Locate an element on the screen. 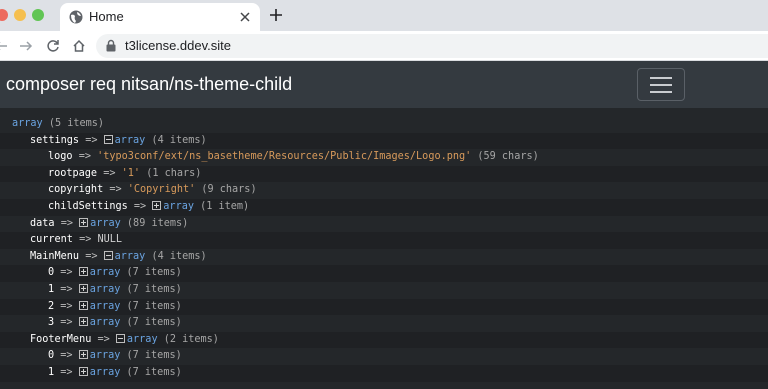  browser-tab-strip: Home is located at coordinates (384, 15).